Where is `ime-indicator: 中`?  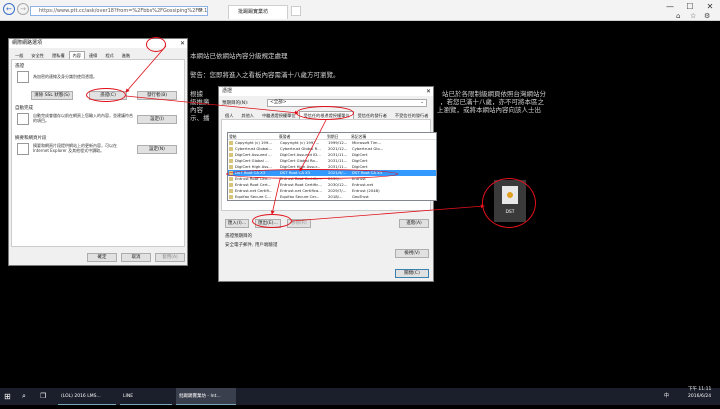
ime-indicator: 中 is located at coordinates (666, 396).